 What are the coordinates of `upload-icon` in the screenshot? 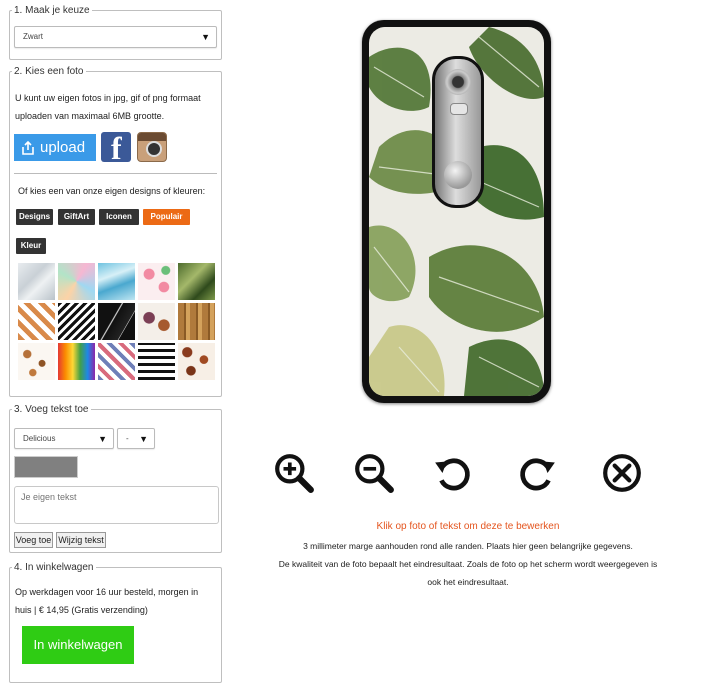 It's located at (28, 147).